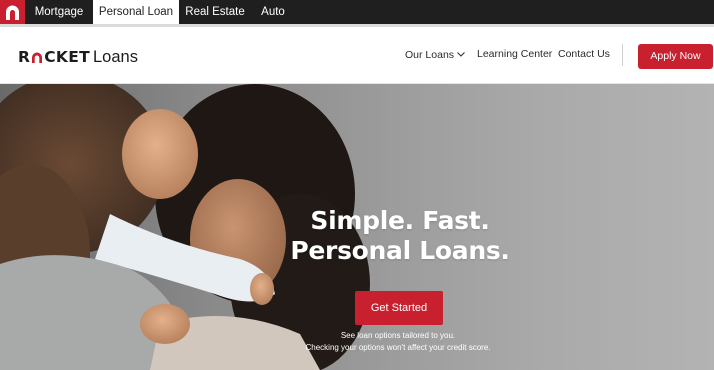 The image size is (714, 370). What do you see at coordinates (273, 12) in the screenshot?
I see `tab-auto: Auto` at bounding box center [273, 12].